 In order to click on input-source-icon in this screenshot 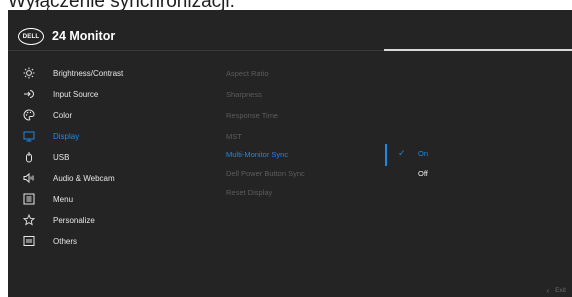, I will do `click(29, 94)`.